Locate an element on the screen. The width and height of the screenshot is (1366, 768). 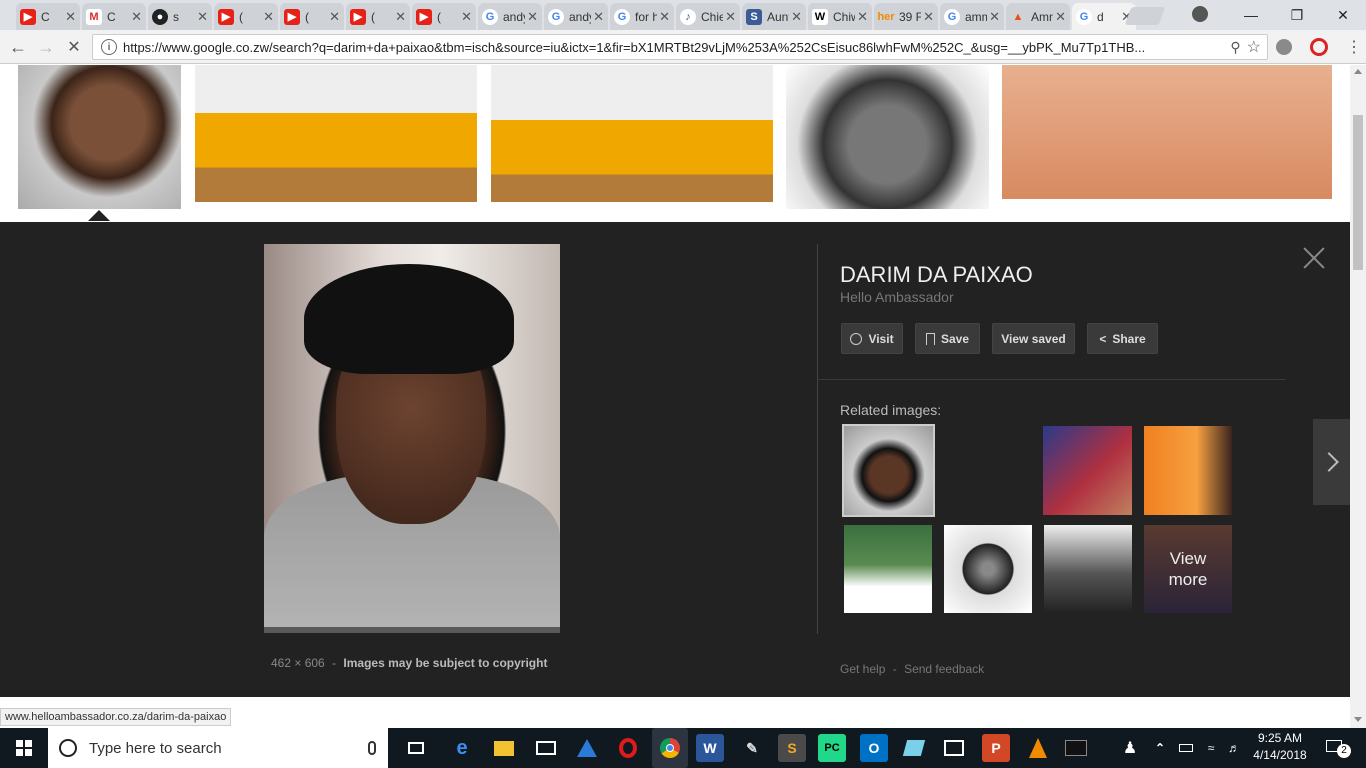
bookmark-star-icon: ☆ is located at coordinates (1254, 47).